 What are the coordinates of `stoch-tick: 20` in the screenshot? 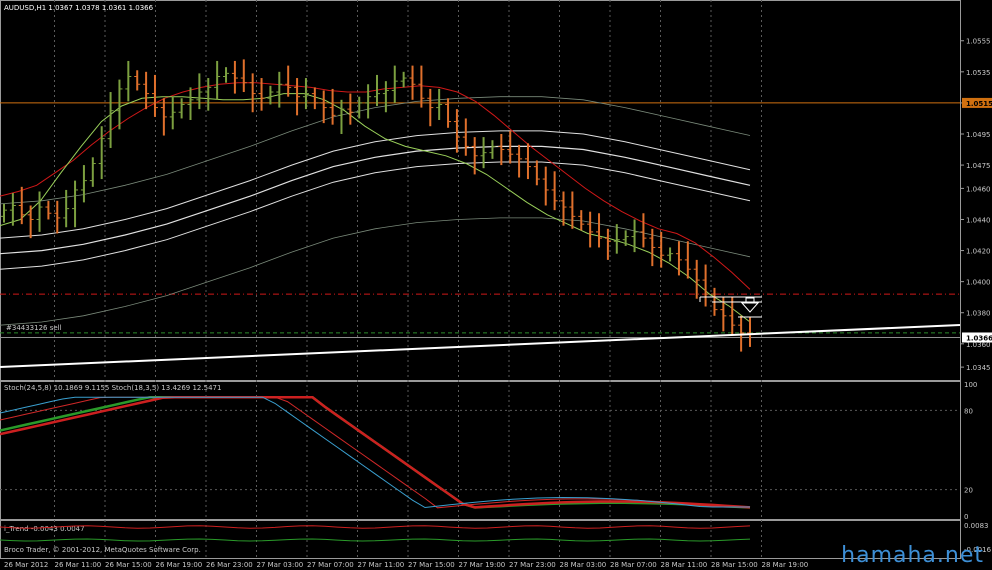 It's located at (968, 491).